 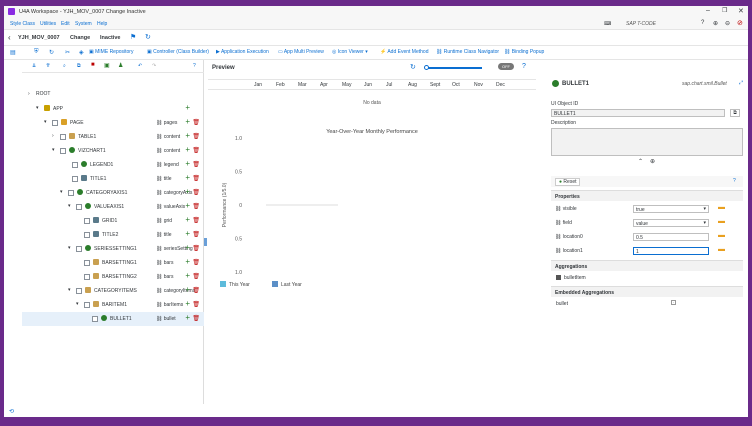 What do you see at coordinates (242, 52) in the screenshot?
I see `app-exec-button: ▶ Application Execution` at bounding box center [242, 52].